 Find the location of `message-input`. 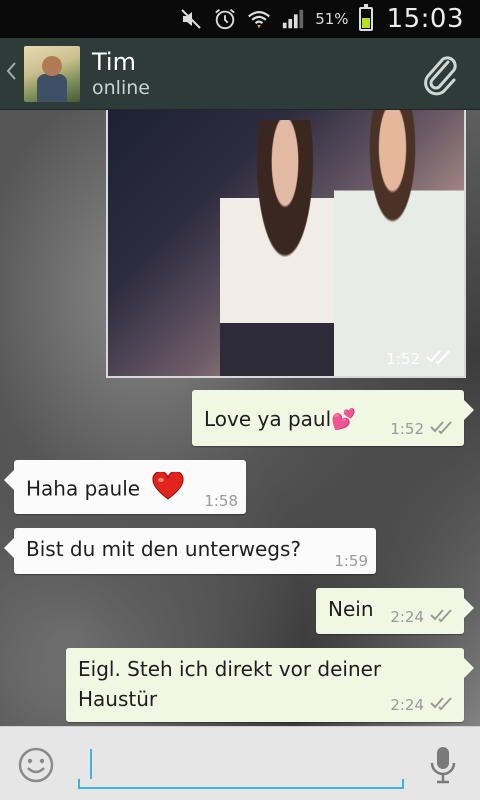

message-input is located at coordinates (241, 766).